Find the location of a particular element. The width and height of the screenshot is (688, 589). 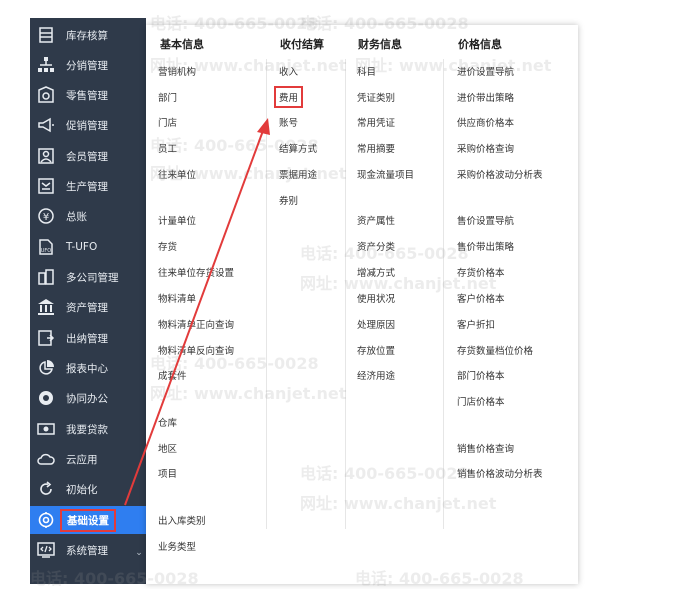

column-title-basic-info: 基本信息 is located at coordinates (182, 44).